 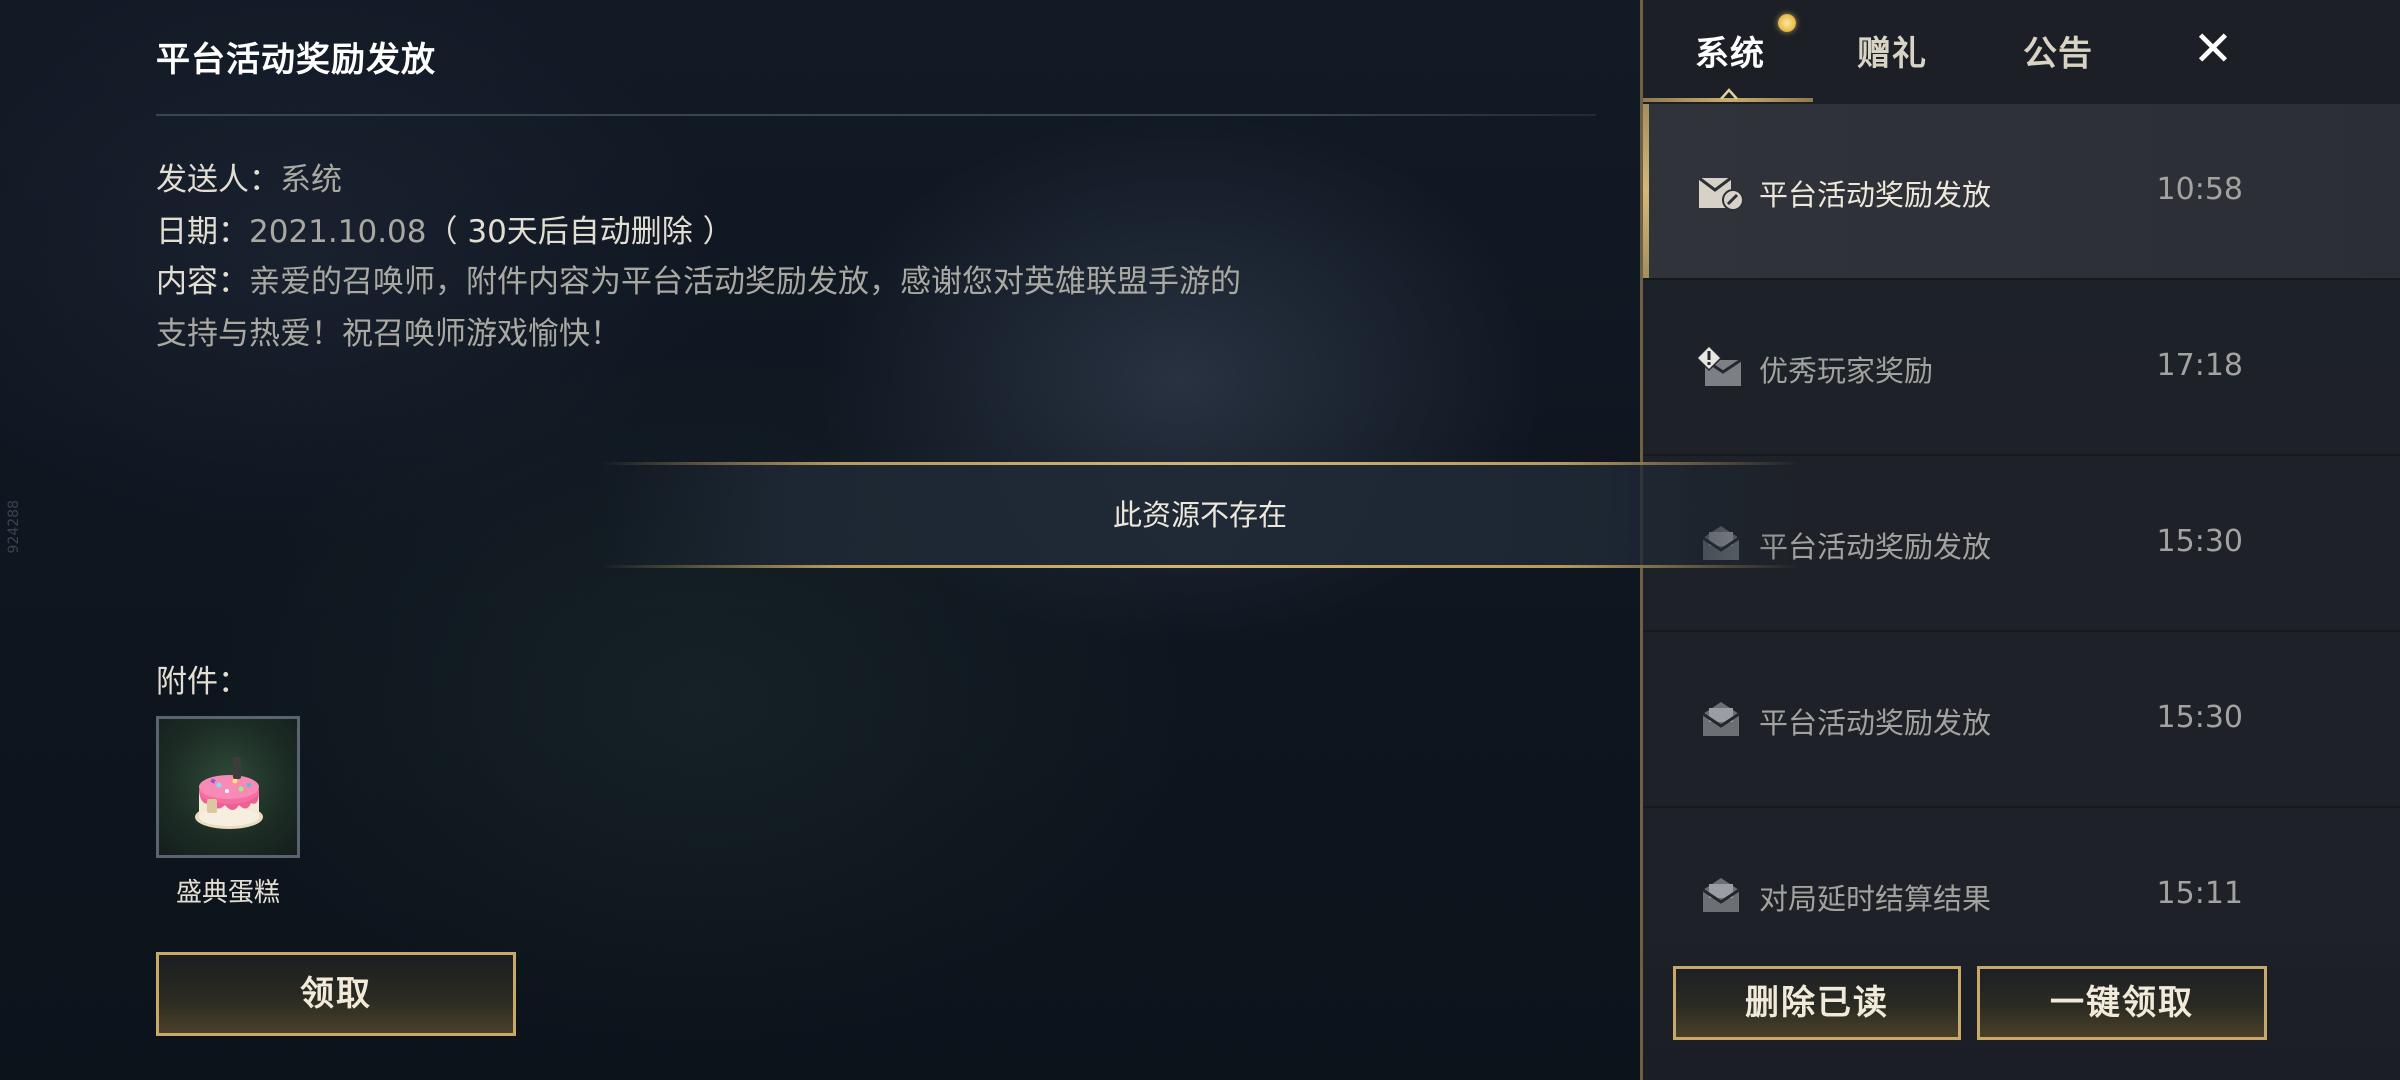 I want to click on close-icon: ✕, so click(x=2213, y=49).